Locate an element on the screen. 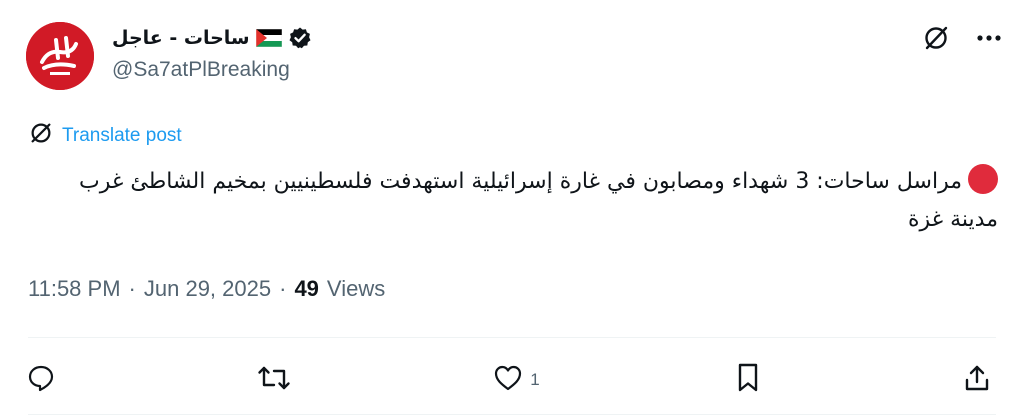  like-button: 1 is located at coordinates (516, 380).